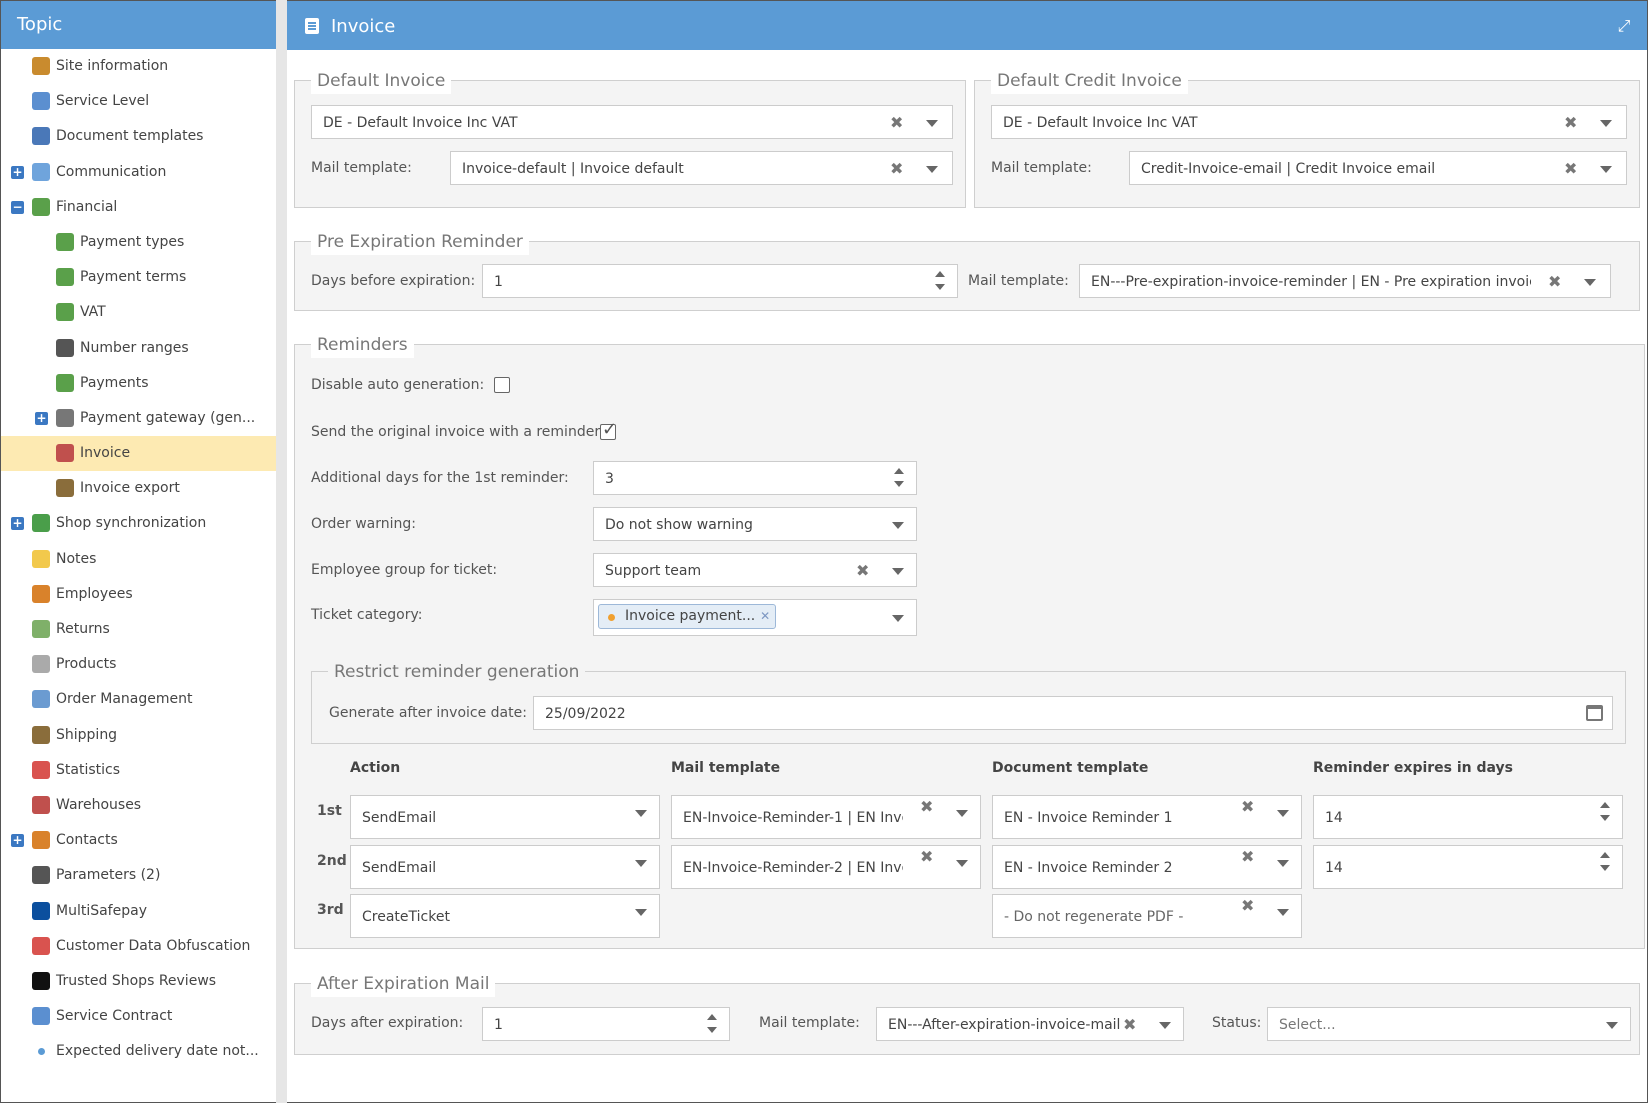  What do you see at coordinates (41, 734) in the screenshot?
I see `truck-icon` at bounding box center [41, 734].